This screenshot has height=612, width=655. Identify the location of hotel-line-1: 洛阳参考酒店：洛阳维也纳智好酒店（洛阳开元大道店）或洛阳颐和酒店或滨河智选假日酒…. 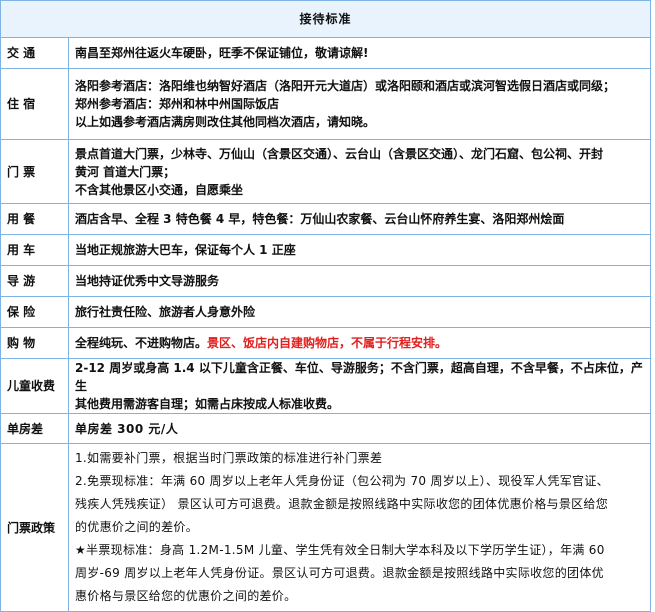
(345, 86).